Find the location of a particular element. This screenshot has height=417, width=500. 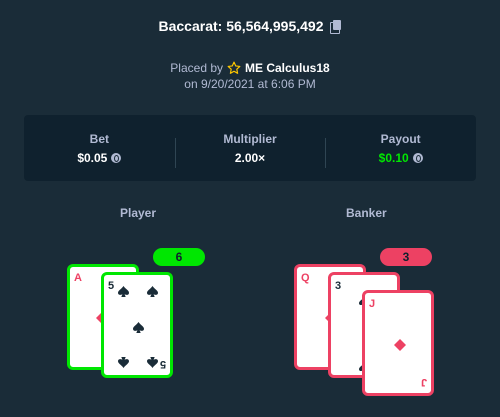

player-label: Player is located at coordinates (138, 213).